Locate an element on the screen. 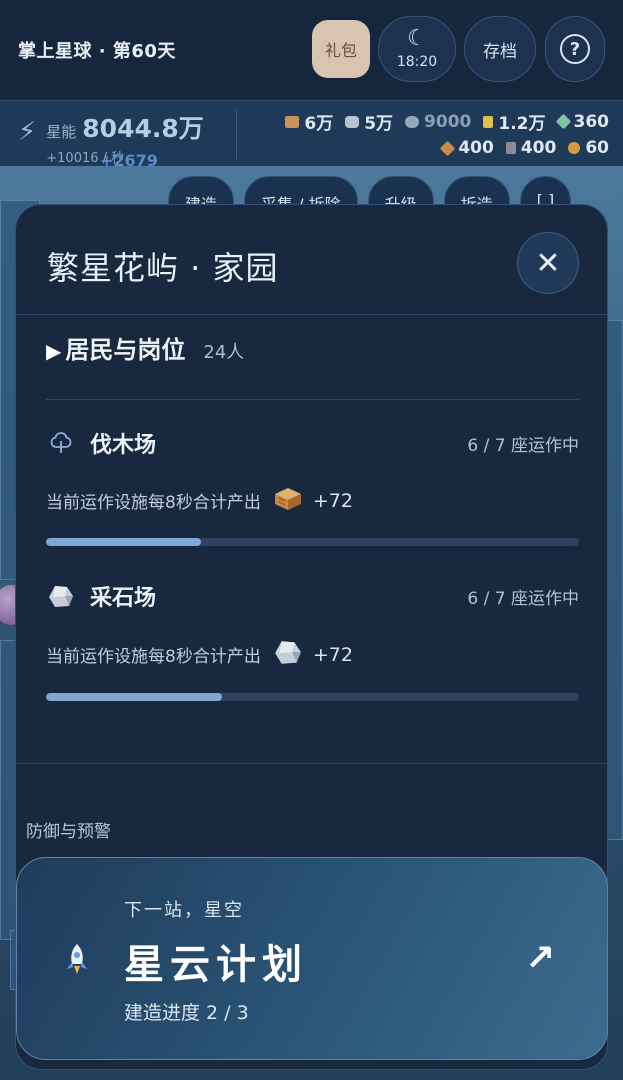 This screenshot has height=1080, width=623. close-icon: ✕ is located at coordinates (548, 263).